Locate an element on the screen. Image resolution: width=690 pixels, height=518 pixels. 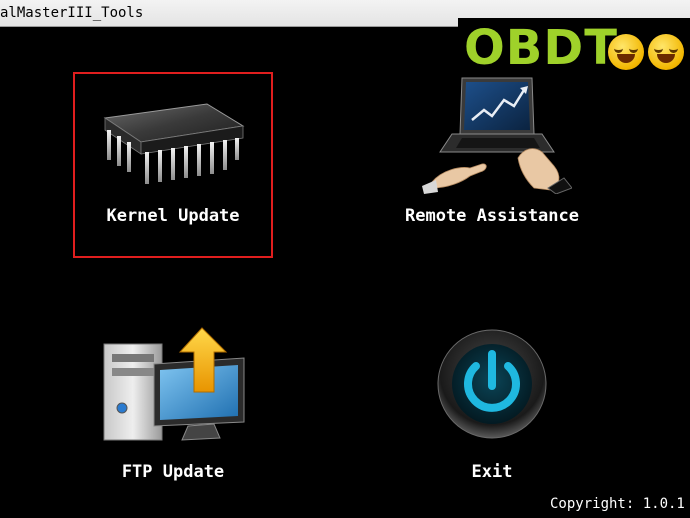
watermark-text: OBDT is located at coordinates (541, 48).